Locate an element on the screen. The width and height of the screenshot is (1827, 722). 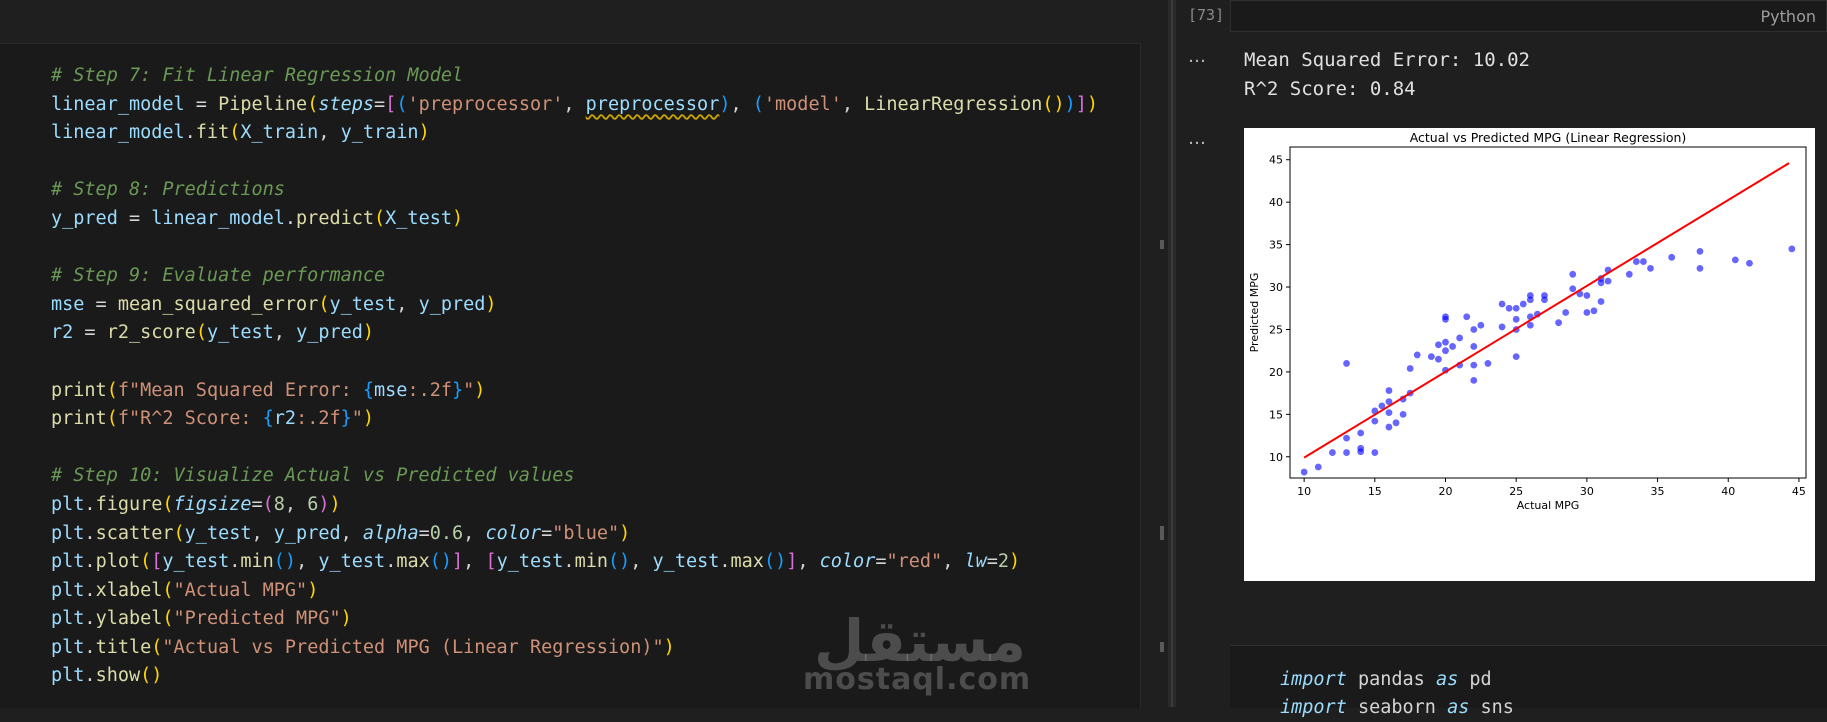
code-line: plt.xlabel("Actual MPG") is located at coordinates (574, 591).